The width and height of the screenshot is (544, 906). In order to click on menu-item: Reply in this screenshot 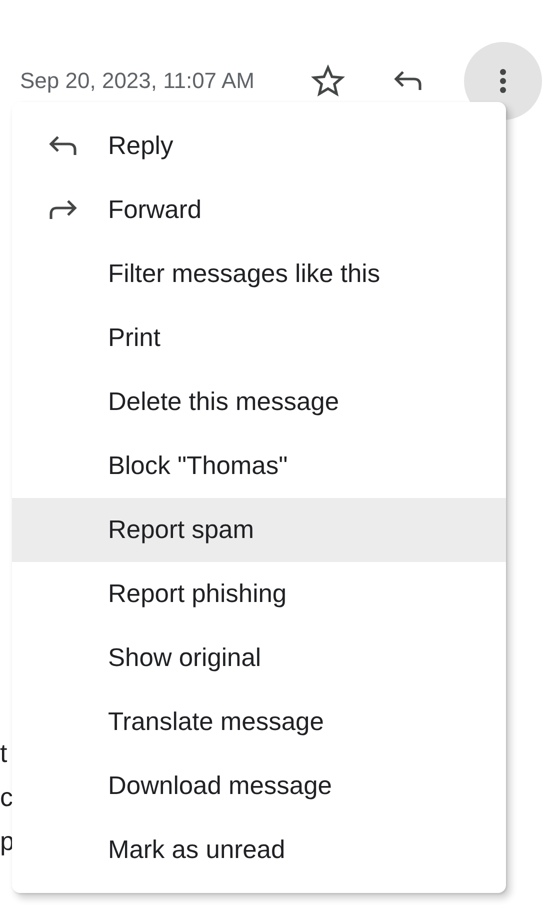, I will do `click(259, 146)`.